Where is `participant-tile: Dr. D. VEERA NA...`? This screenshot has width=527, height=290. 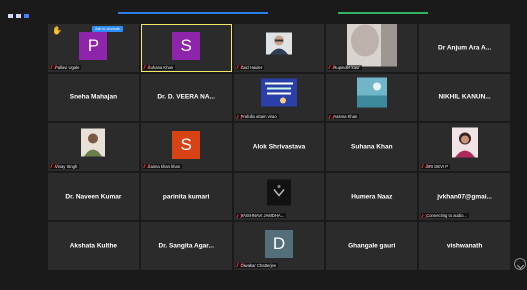 participant-tile: Dr. D. VEERA NA... is located at coordinates (186, 97).